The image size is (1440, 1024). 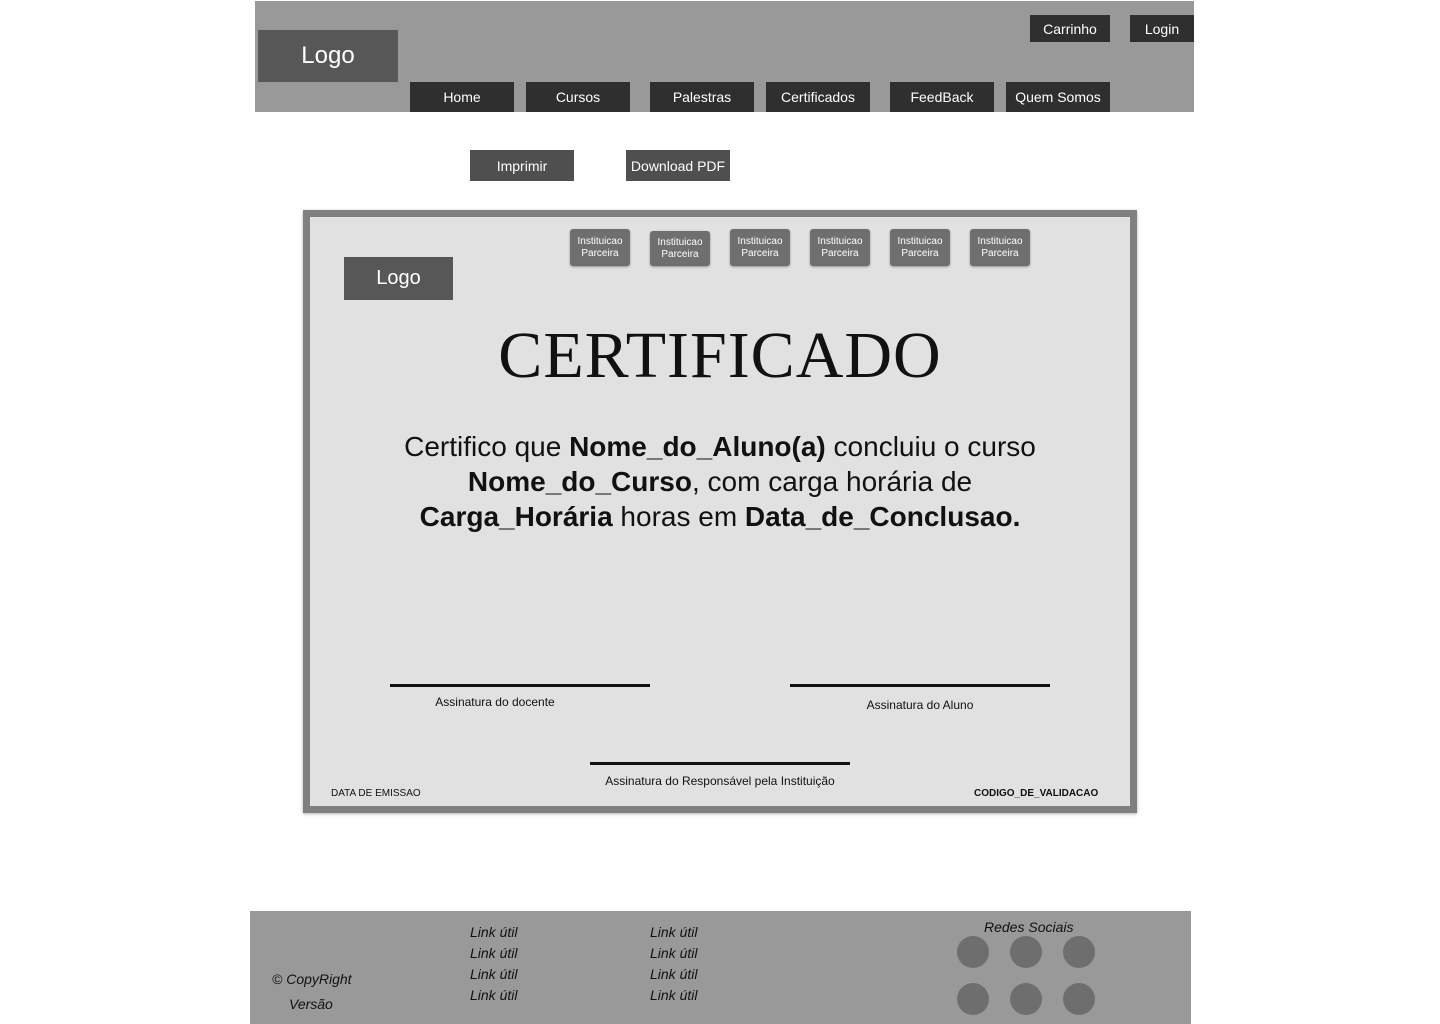 I want to click on nav-home: Home, so click(x=462, y=97).